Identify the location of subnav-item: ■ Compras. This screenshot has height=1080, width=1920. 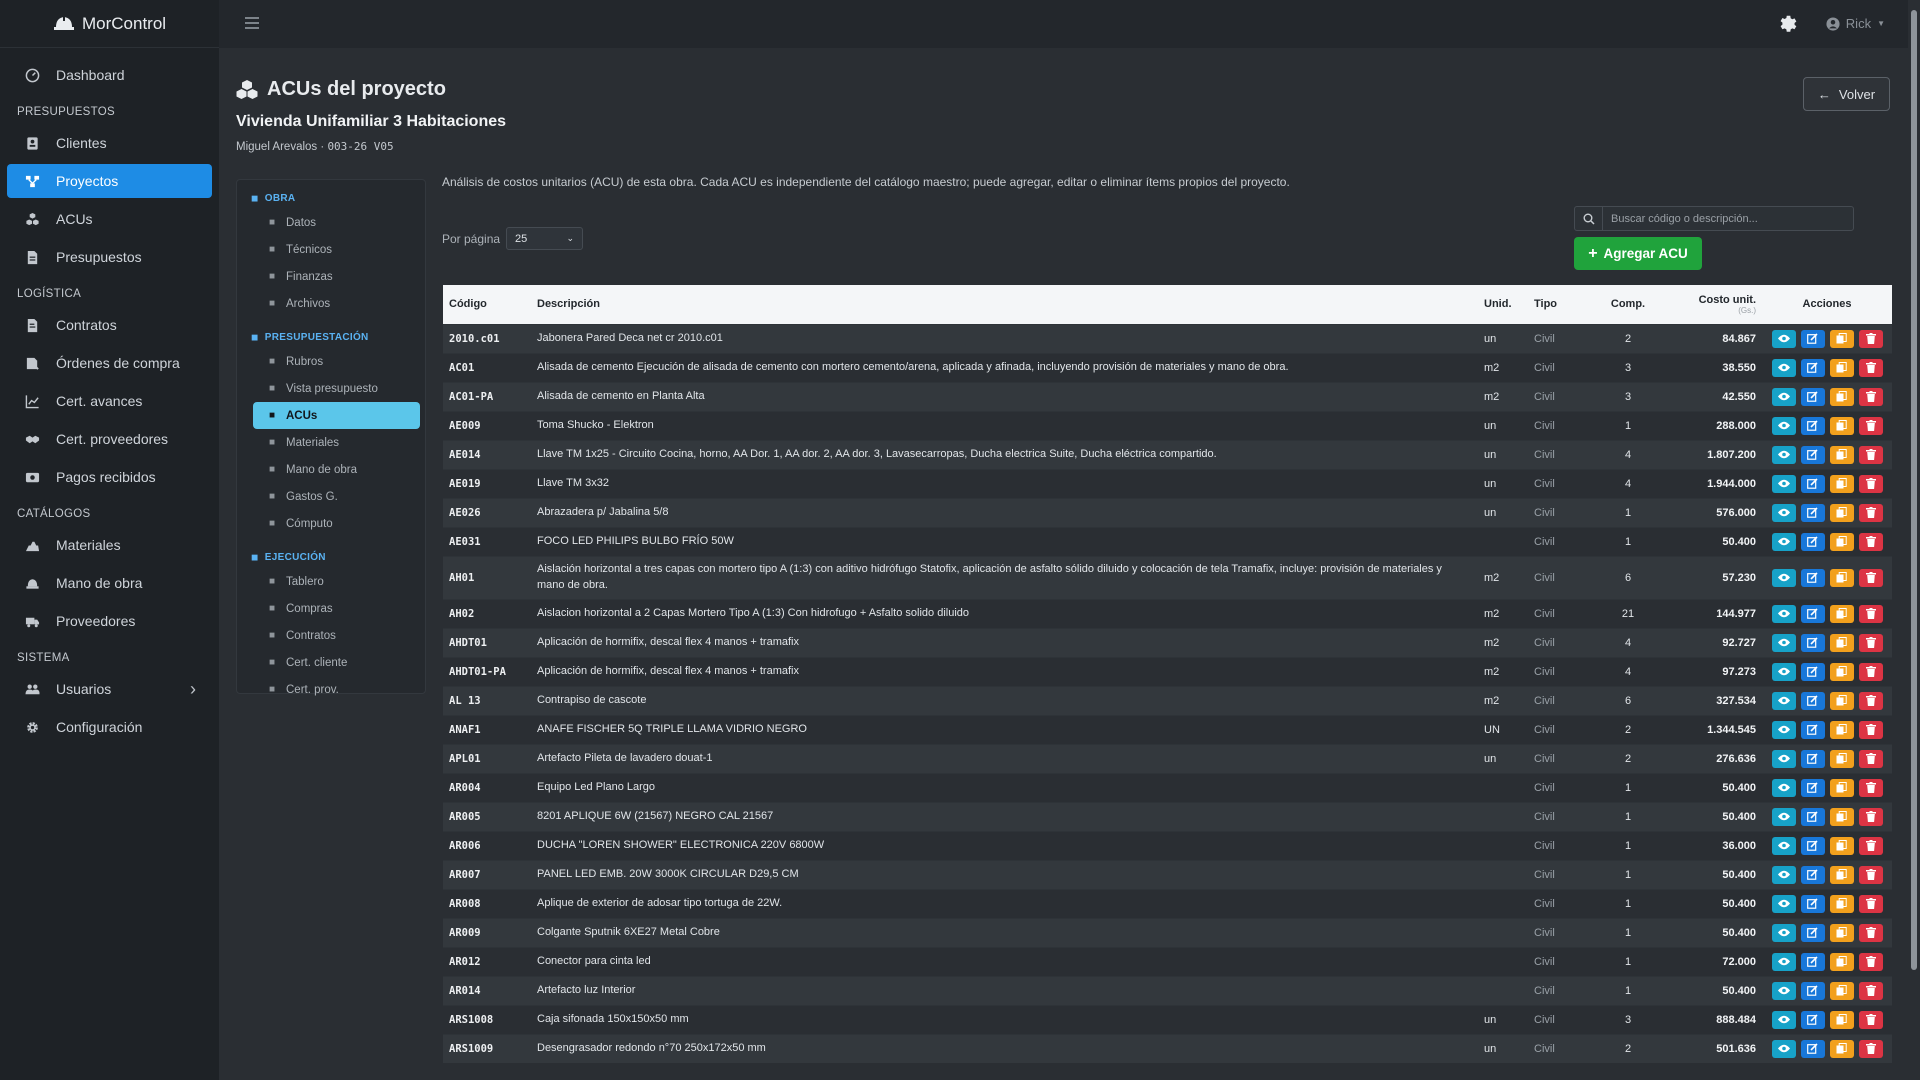
(328, 608).